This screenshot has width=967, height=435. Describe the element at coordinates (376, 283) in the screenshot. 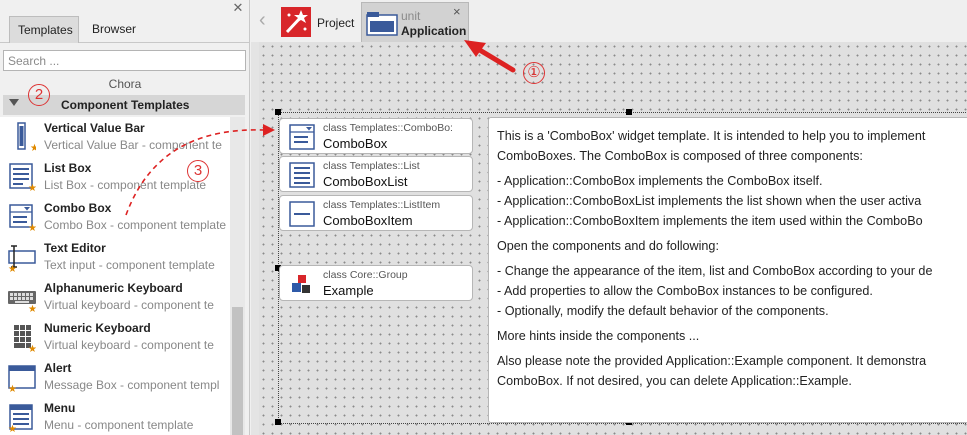

I see `brick-example: class Core::Group Example` at that location.